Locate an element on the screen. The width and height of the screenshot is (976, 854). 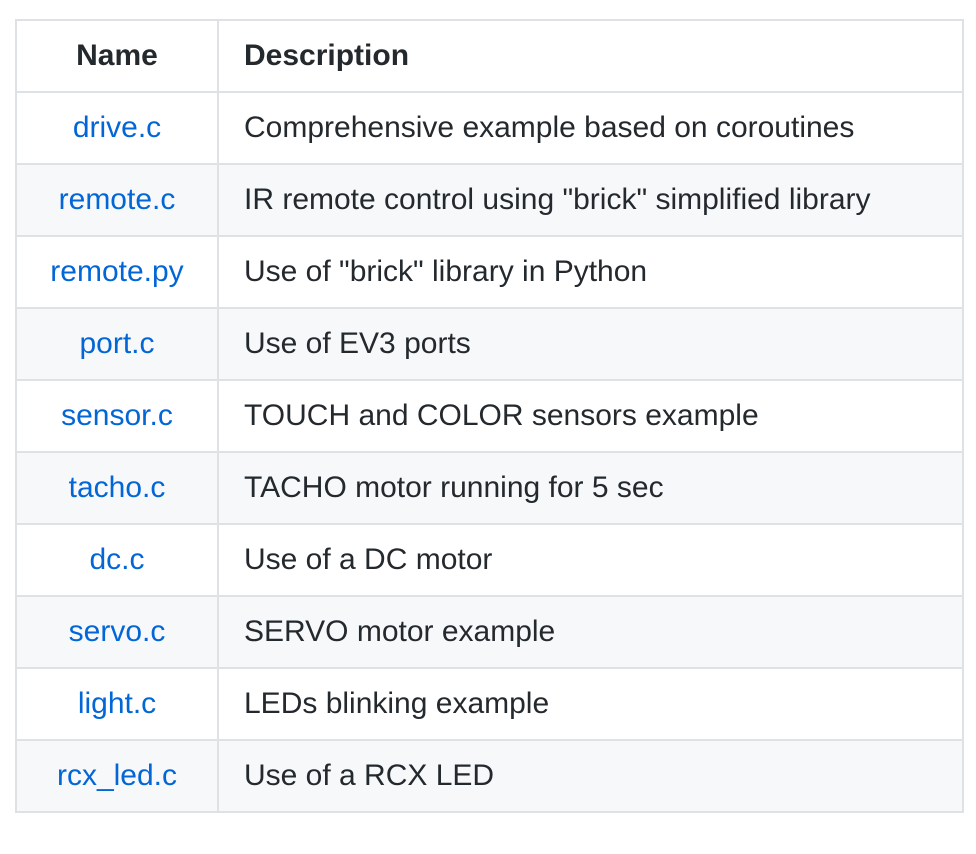
table-row: rcx_led.c Use of a RCX LED is located at coordinates (489, 776).